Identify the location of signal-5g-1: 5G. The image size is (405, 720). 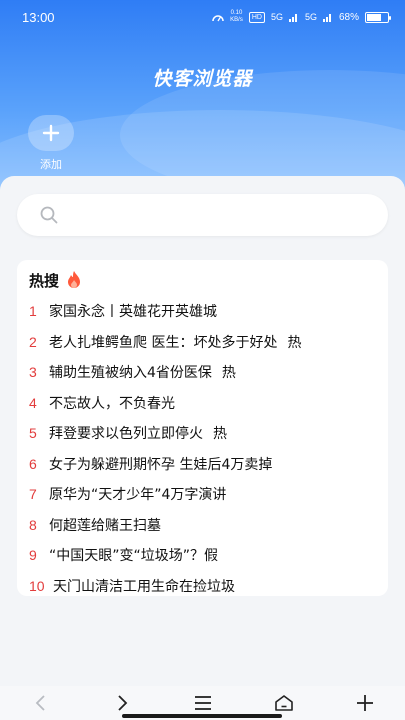
(276, 17).